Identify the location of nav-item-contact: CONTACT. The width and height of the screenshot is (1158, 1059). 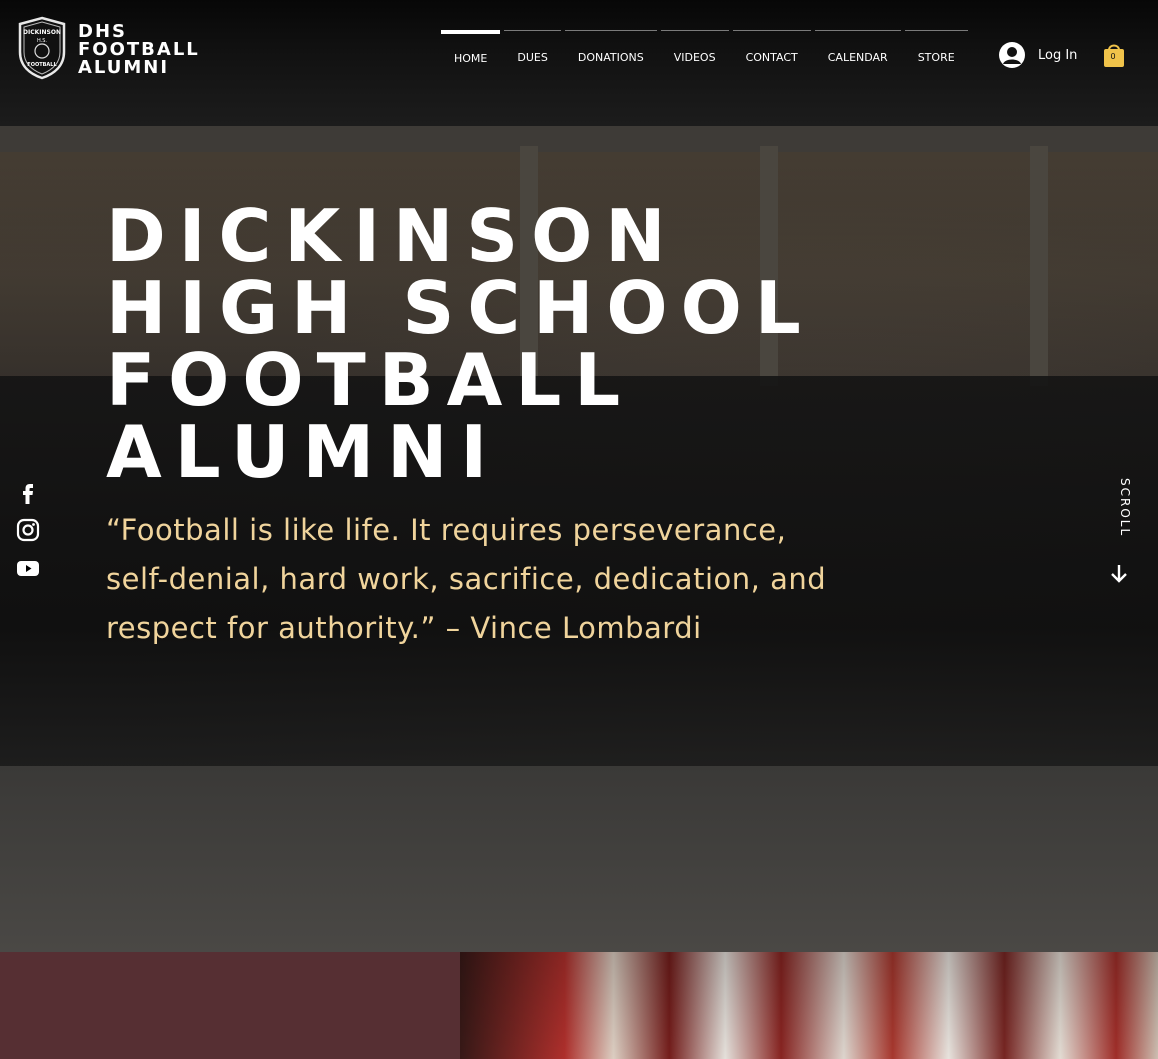
(771, 55).